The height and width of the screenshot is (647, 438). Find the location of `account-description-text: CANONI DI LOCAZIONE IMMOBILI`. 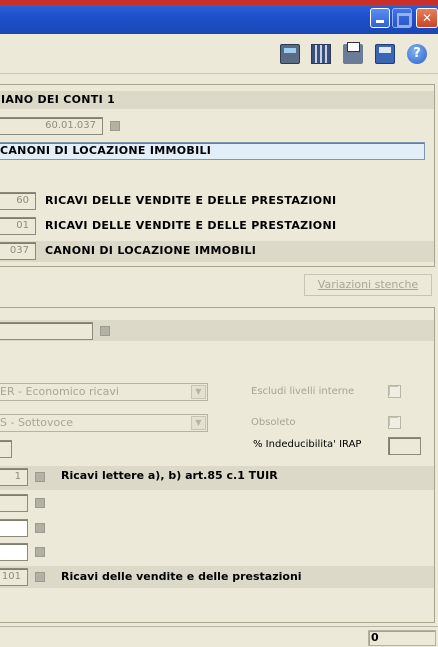

account-description-text: CANONI DI LOCAZIONE IMMOBILI is located at coordinates (106, 150).